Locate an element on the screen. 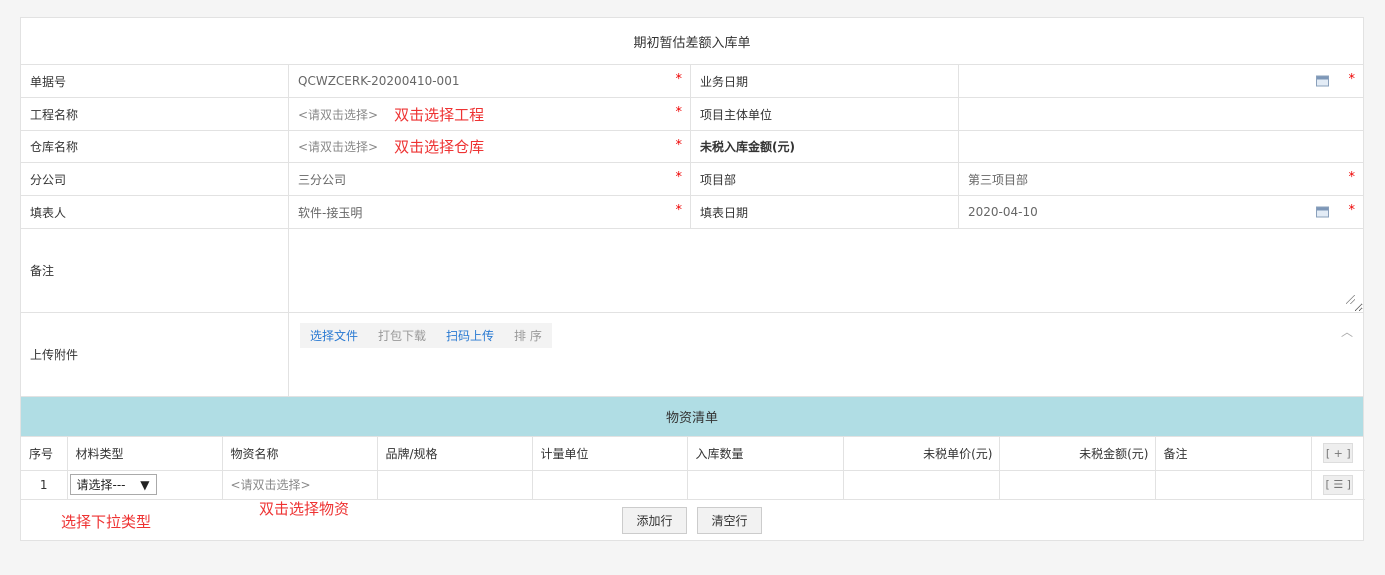 This screenshot has height=575, width=1385. amount-cell is located at coordinates (1077, 485).